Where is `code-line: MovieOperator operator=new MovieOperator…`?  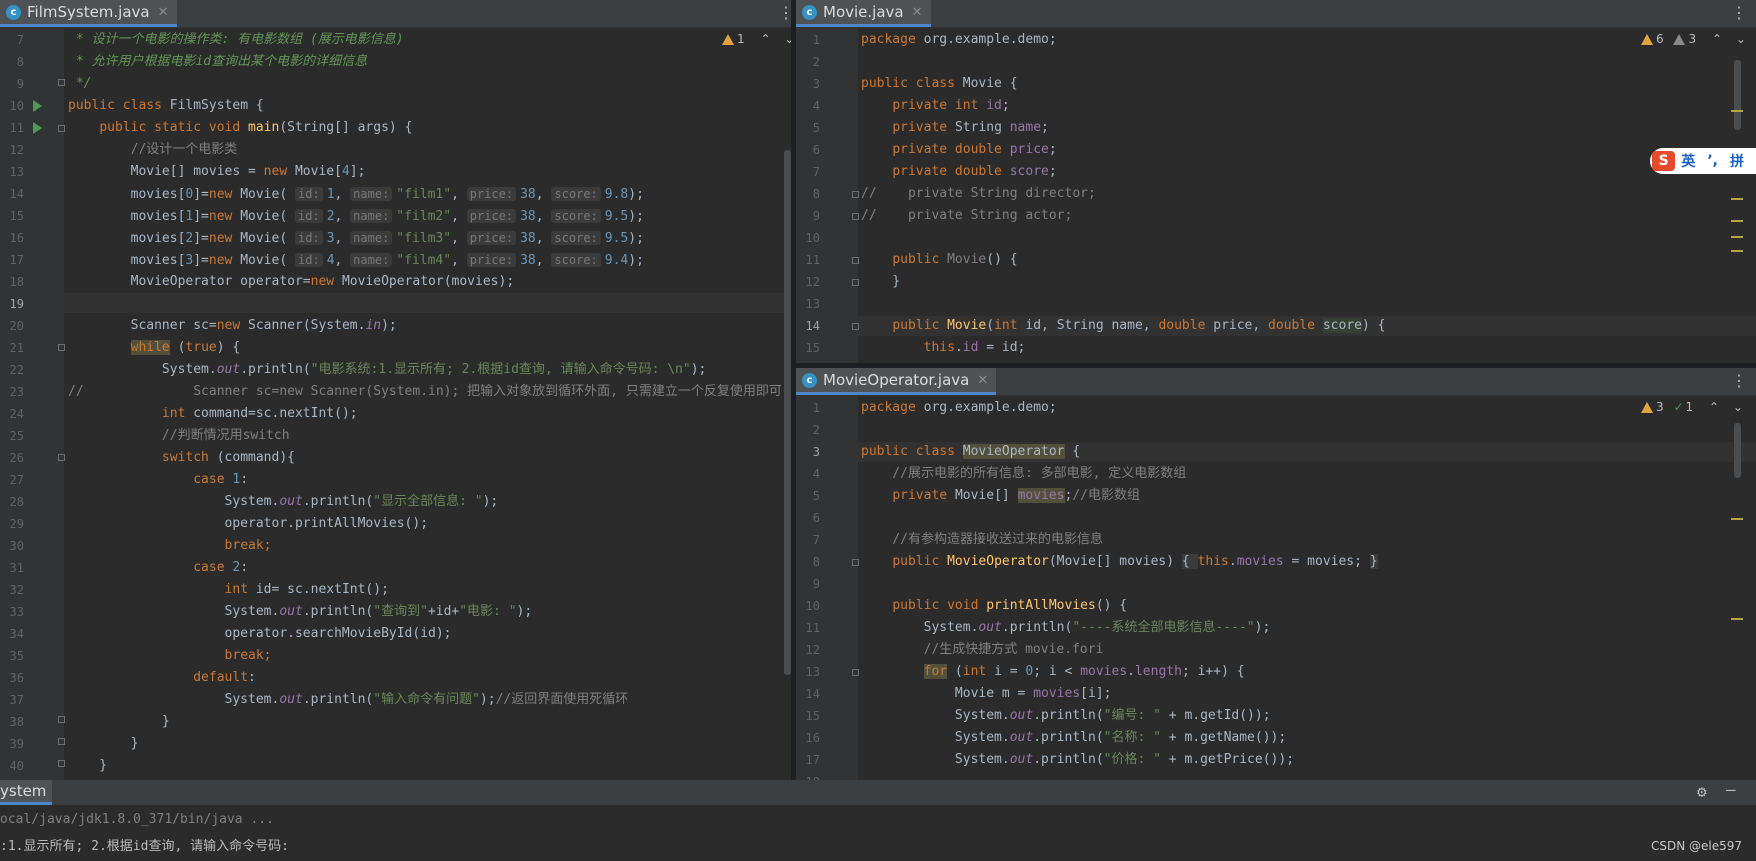
code-line: MovieOperator operator=new MovieOperator… is located at coordinates (291, 282).